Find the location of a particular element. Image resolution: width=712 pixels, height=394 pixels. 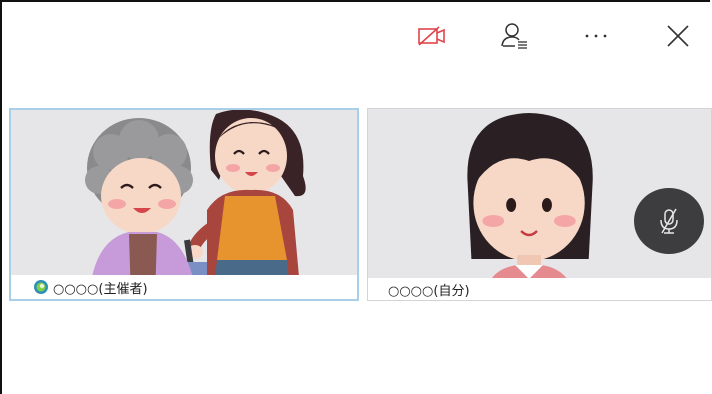

close-icon is located at coordinates (678, 36).